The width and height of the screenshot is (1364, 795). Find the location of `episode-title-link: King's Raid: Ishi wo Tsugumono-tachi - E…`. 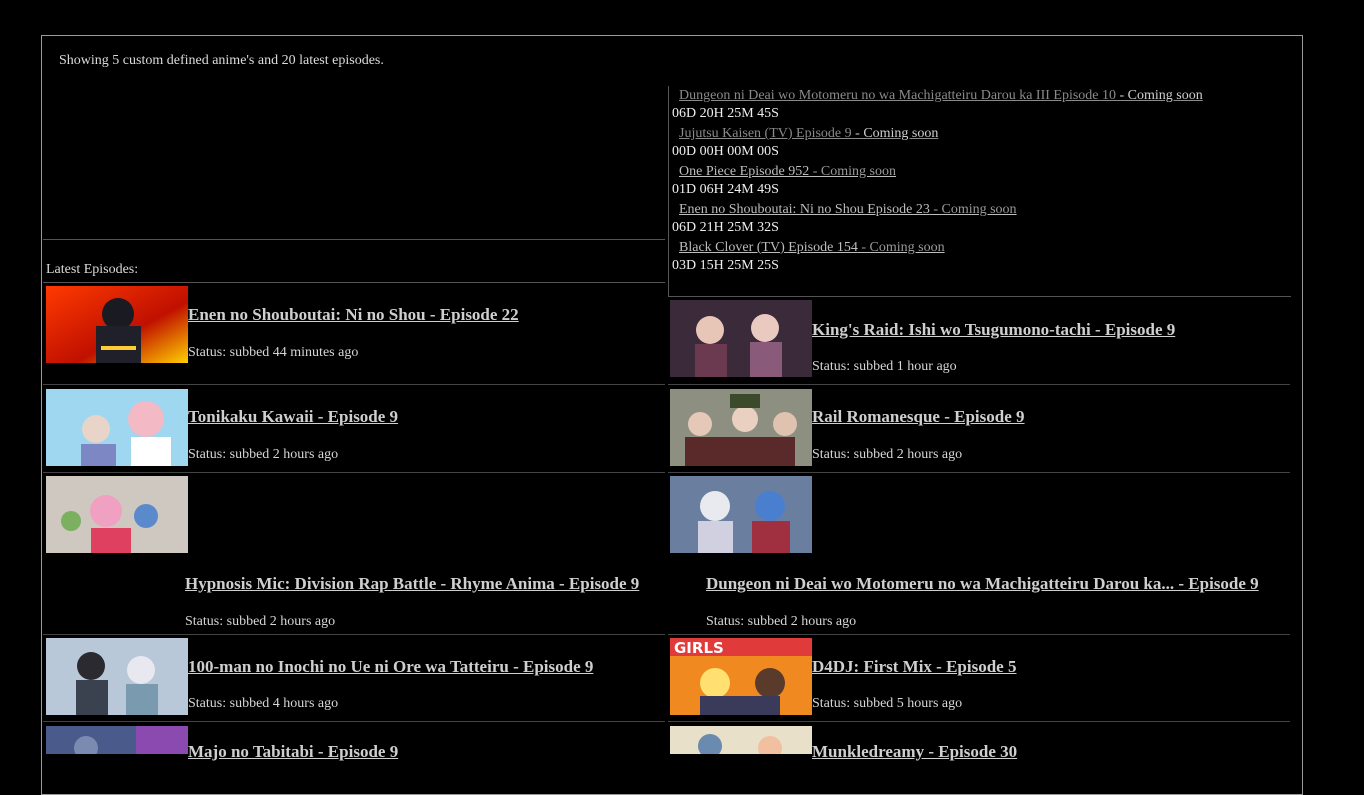

episode-title-link: King's Raid: Ishi wo Tsugumono-tachi - E… is located at coordinates (993, 330).